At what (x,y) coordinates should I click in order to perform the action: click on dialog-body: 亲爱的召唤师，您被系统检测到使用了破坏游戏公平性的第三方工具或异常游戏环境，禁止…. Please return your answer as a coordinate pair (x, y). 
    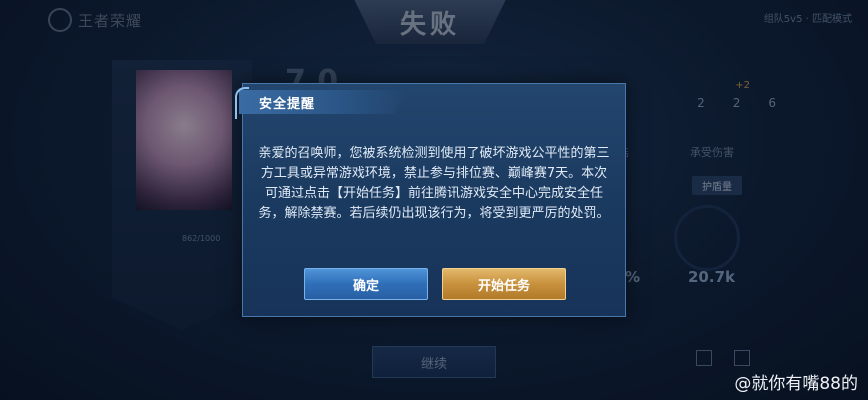
    Looking at the image, I should click on (434, 183).